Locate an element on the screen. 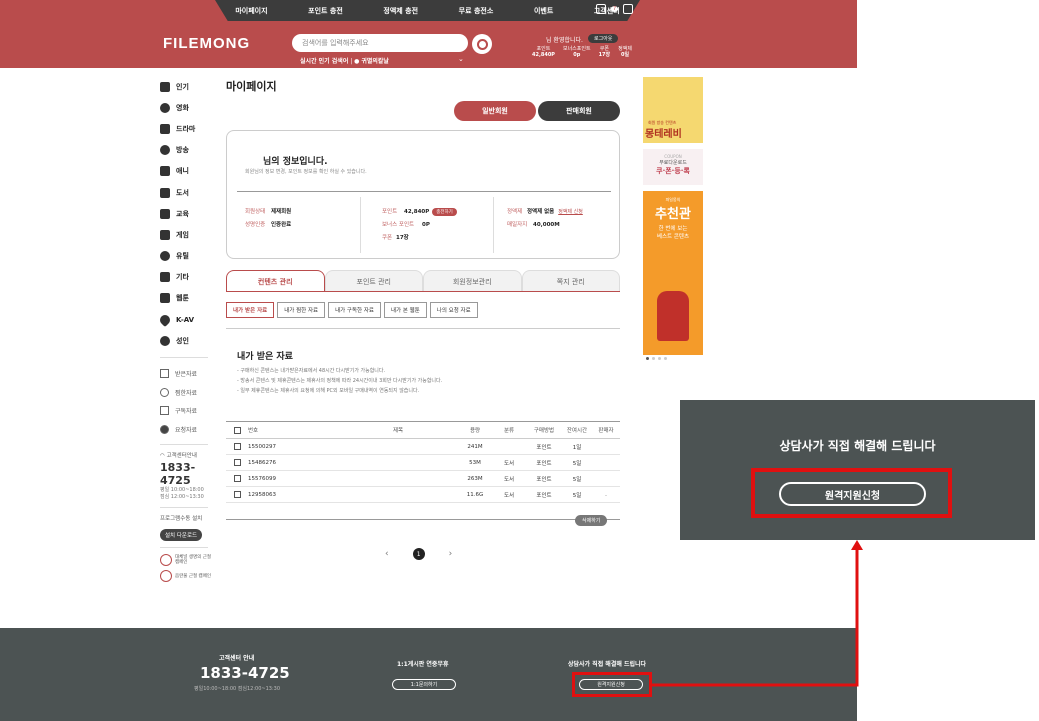  popup-title: 상담사가 직접 해결해 드립니다 is located at coordinates (857, 446).